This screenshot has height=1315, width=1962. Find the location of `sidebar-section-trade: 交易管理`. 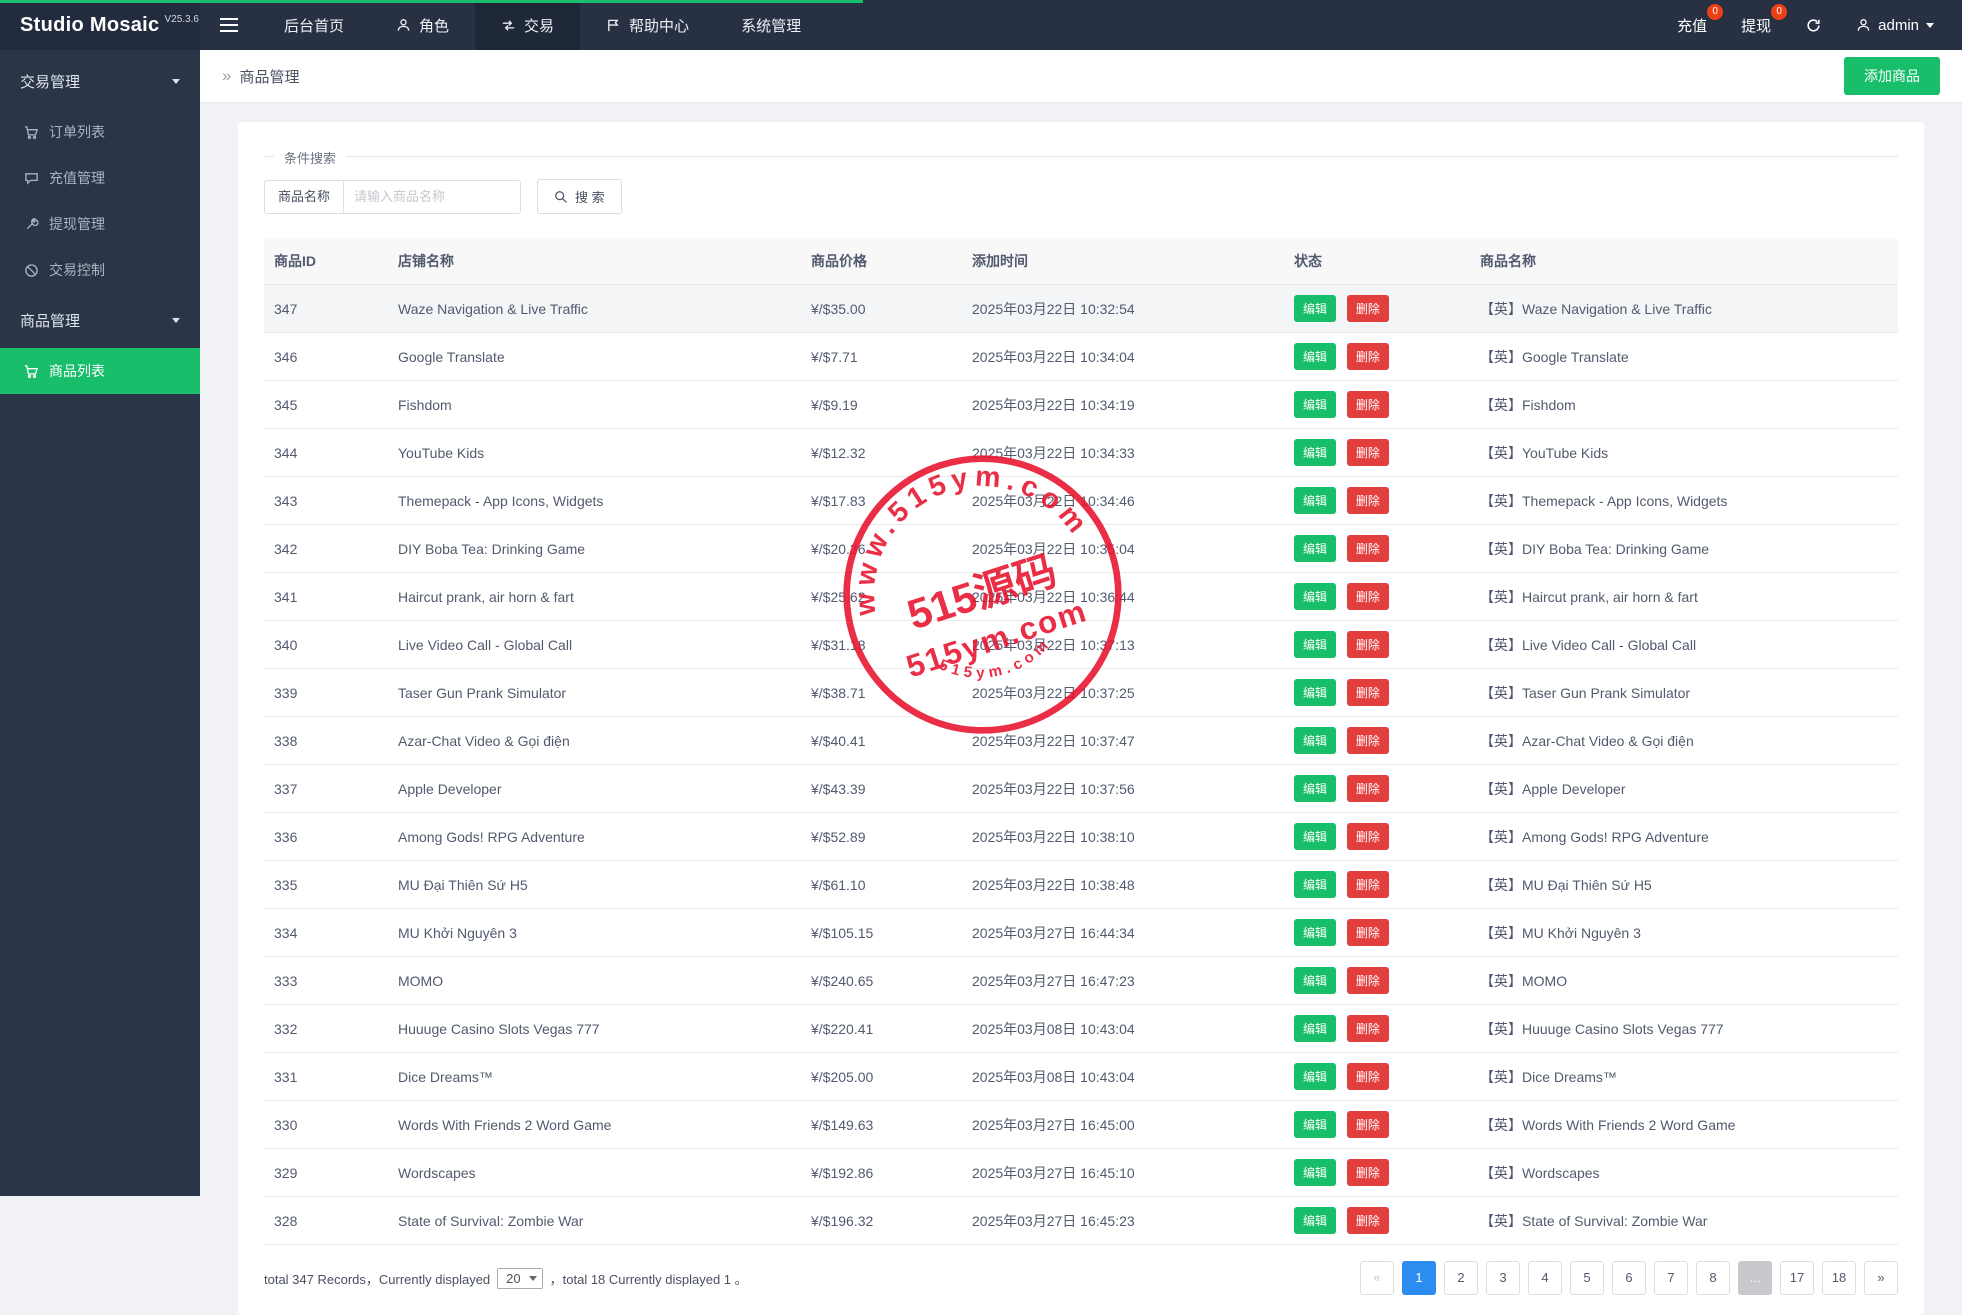

sidebar-section-trade: 交易管理 is located at coordinates (100, 81).